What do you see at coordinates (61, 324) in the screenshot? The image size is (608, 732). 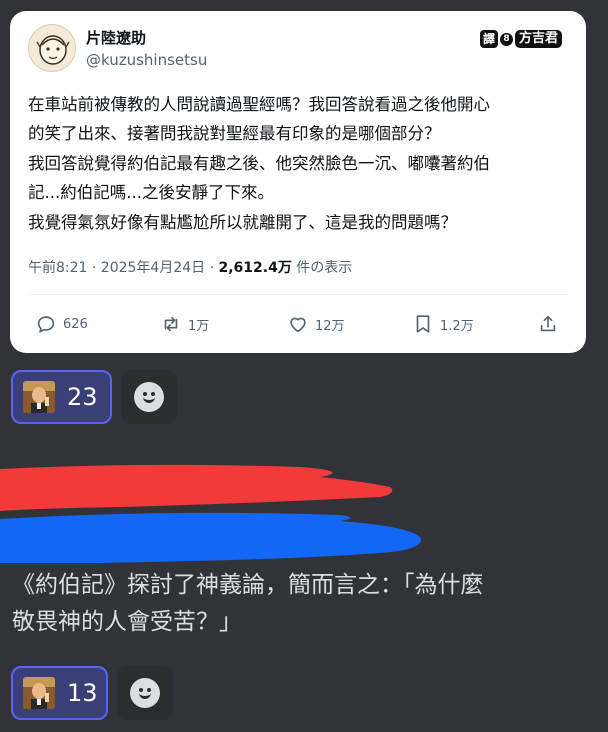 I see `reply-button: 626` at bounding box center [61, 324].